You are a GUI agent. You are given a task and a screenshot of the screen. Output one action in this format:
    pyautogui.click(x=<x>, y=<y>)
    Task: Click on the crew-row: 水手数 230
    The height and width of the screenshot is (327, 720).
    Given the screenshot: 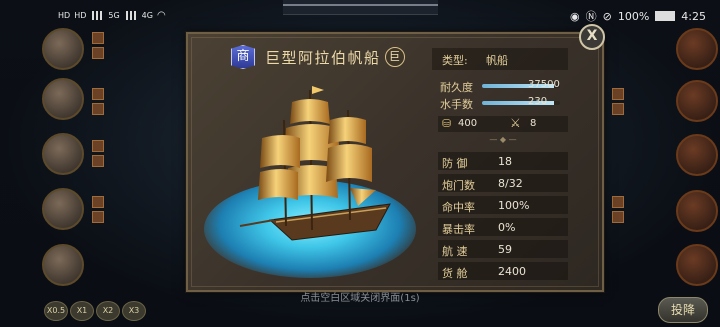 What is the action you would take?
    pyautogui.click(x=505, y=103)
    